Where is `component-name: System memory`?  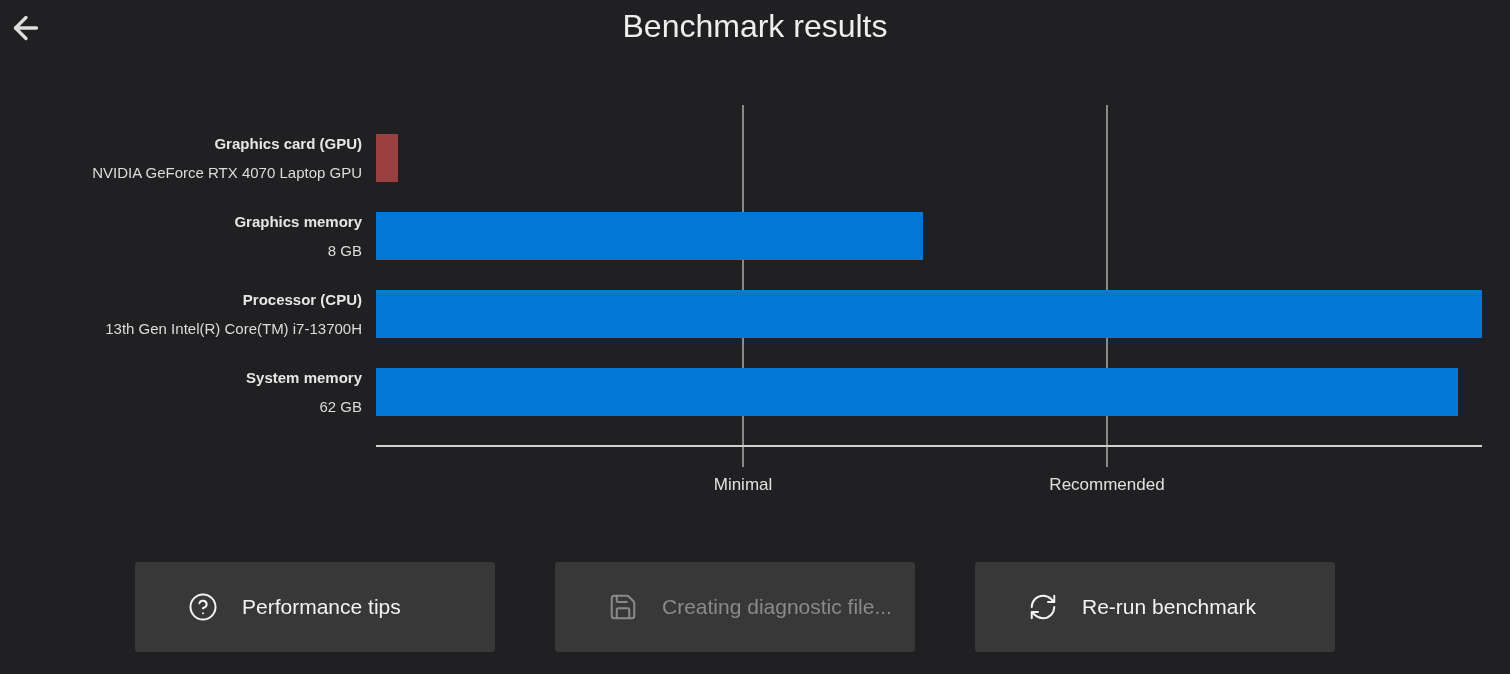 component-name: System memory is located at coordinates (304, 377).